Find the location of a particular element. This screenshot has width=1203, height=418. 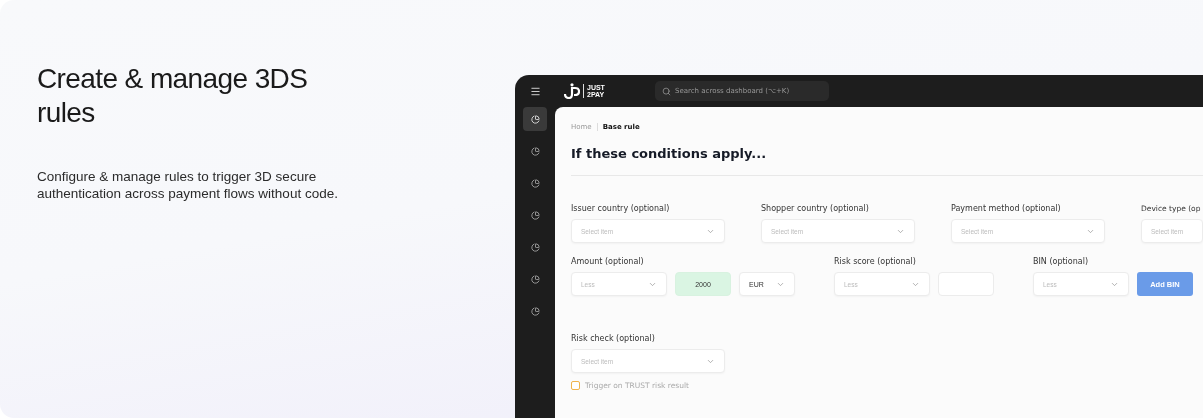

checkbox is located at coordinates (575, 385).